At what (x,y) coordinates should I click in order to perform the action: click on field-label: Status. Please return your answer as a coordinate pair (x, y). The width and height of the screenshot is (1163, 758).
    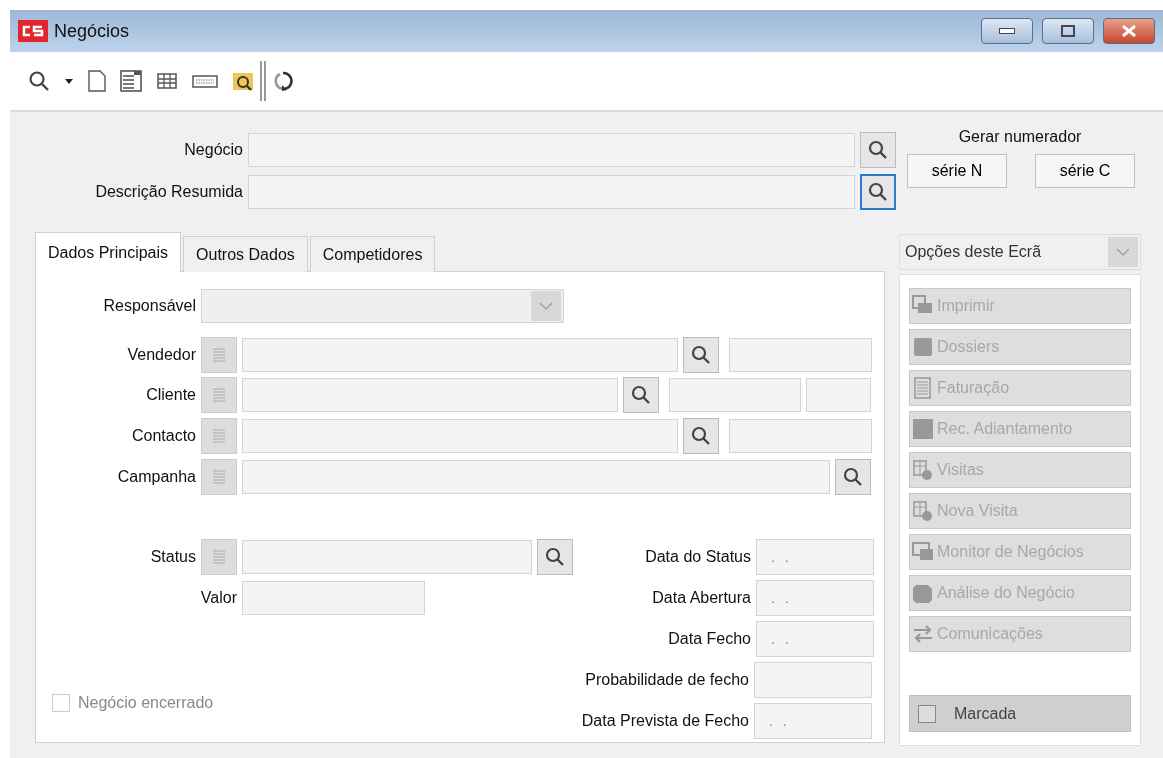
    Looking at the image, I should click on (172, 557).